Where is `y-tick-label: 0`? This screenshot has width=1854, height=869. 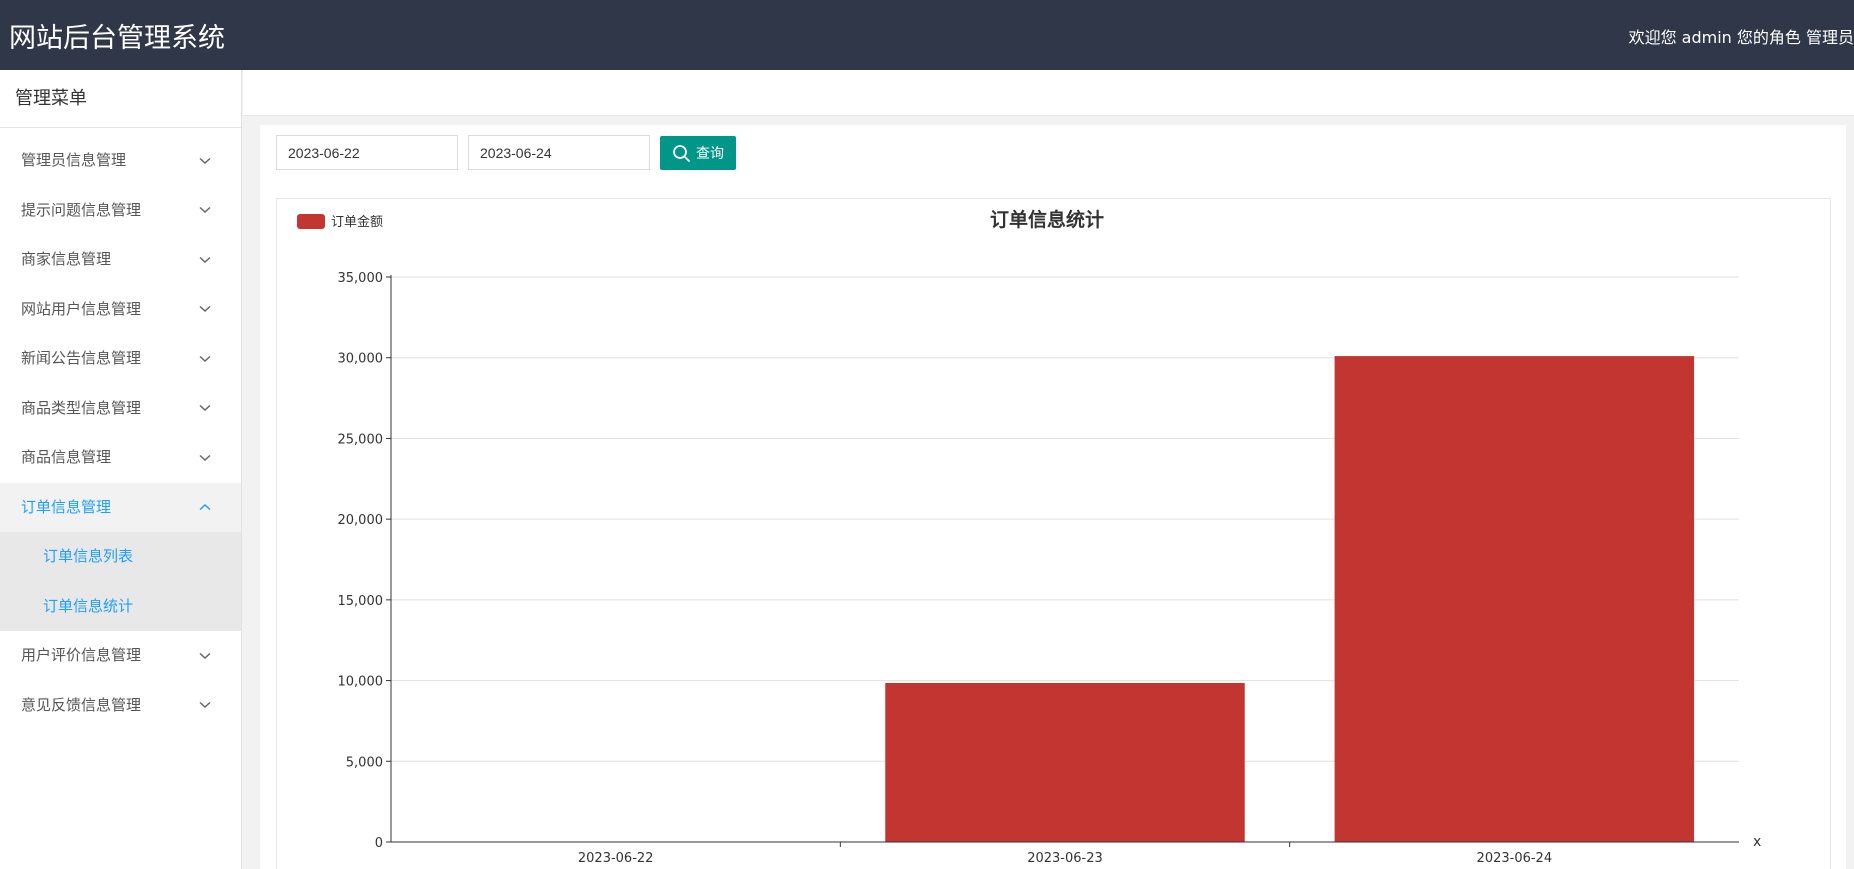 y-tick-label: 0 is located at coordinates (379, 843).